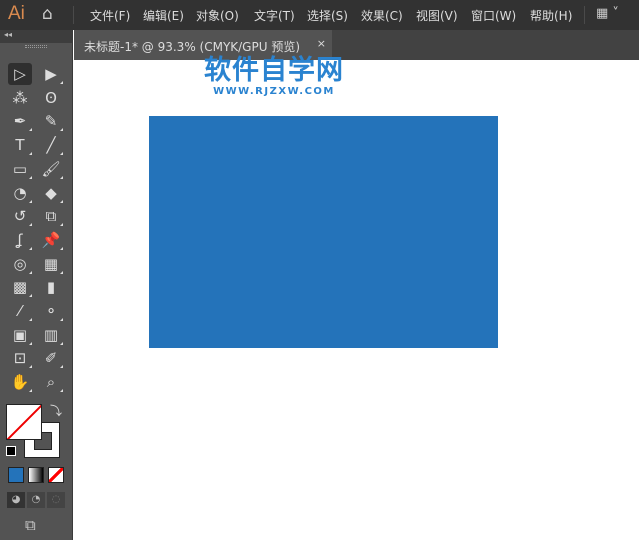  I want to click on slice-tool-icon: ✐, so click(51, 358).